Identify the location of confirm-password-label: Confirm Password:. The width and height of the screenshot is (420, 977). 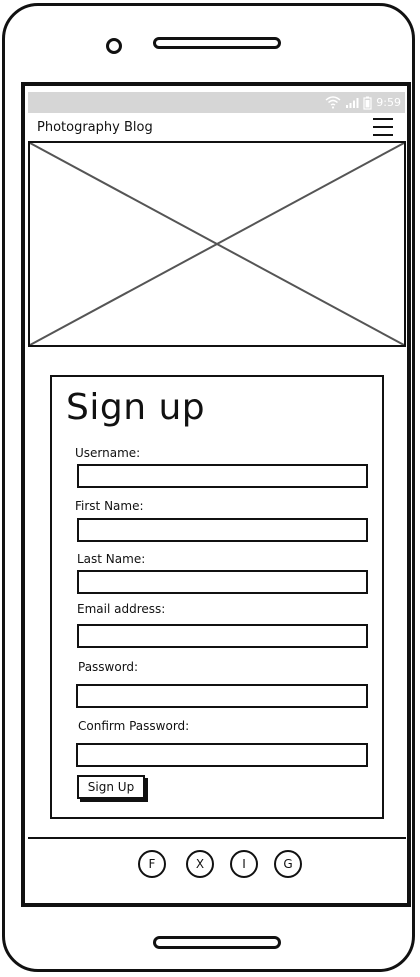
(134, 726).